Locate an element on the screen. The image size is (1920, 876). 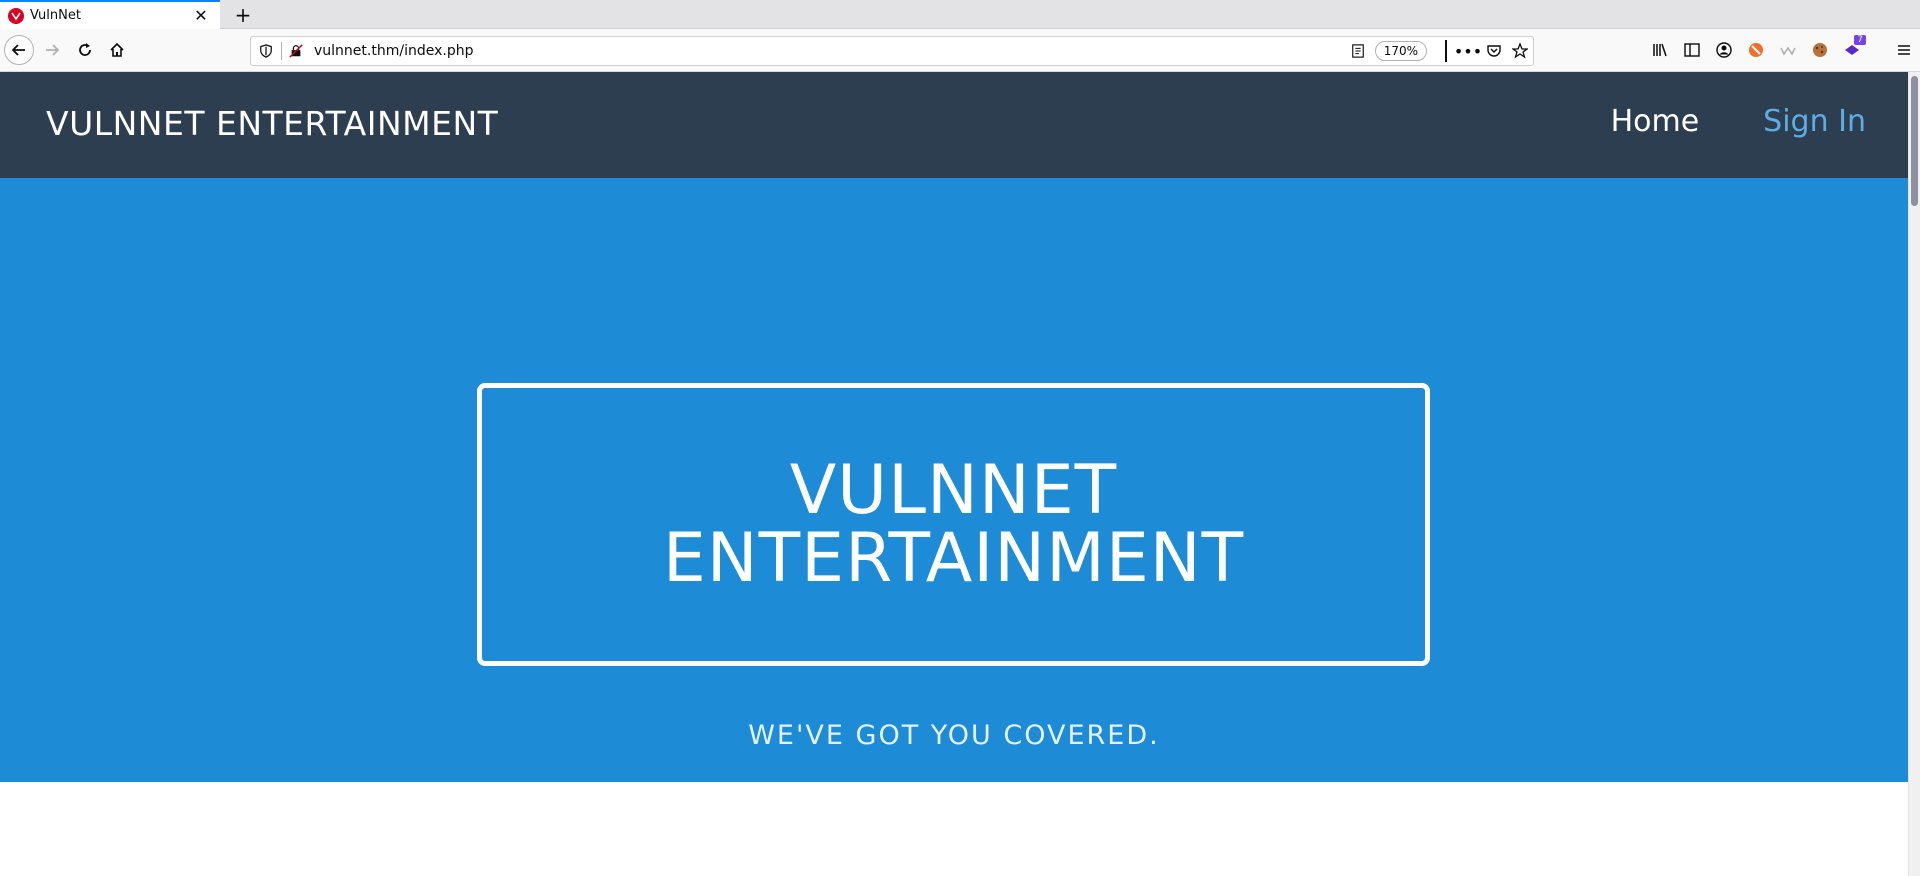
insecure-lock-icon is located at coordinates (296, 51).